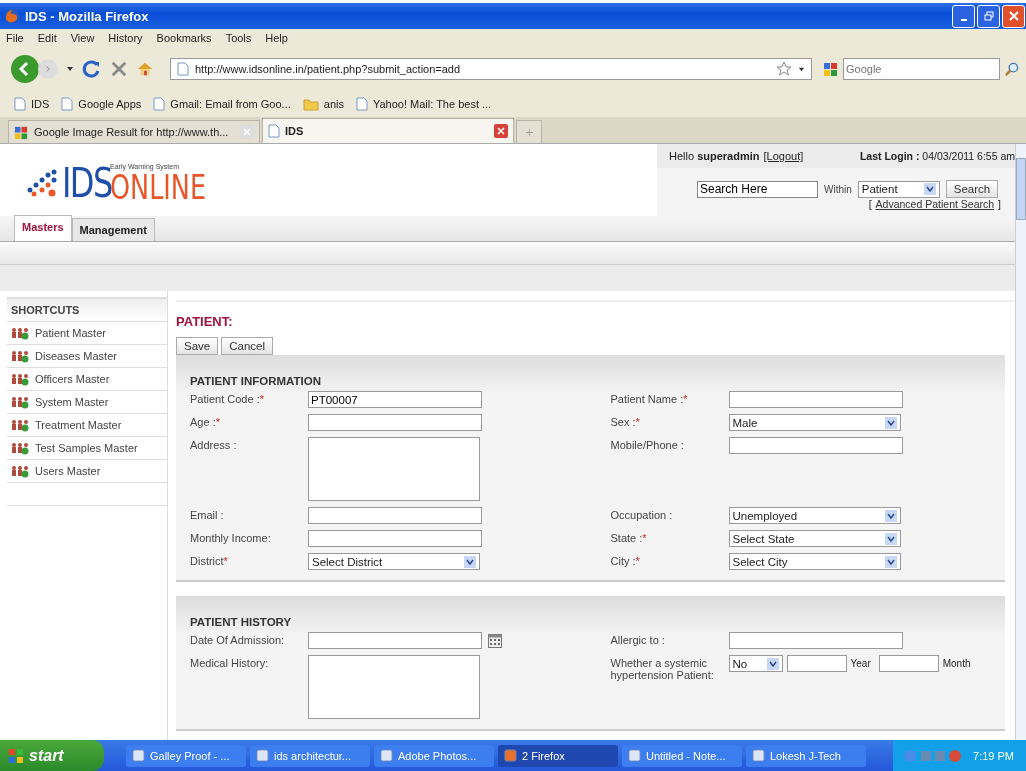  Describe the element at coordinates (52, 755) in the screenshot. I see `start-button: start` at that location.